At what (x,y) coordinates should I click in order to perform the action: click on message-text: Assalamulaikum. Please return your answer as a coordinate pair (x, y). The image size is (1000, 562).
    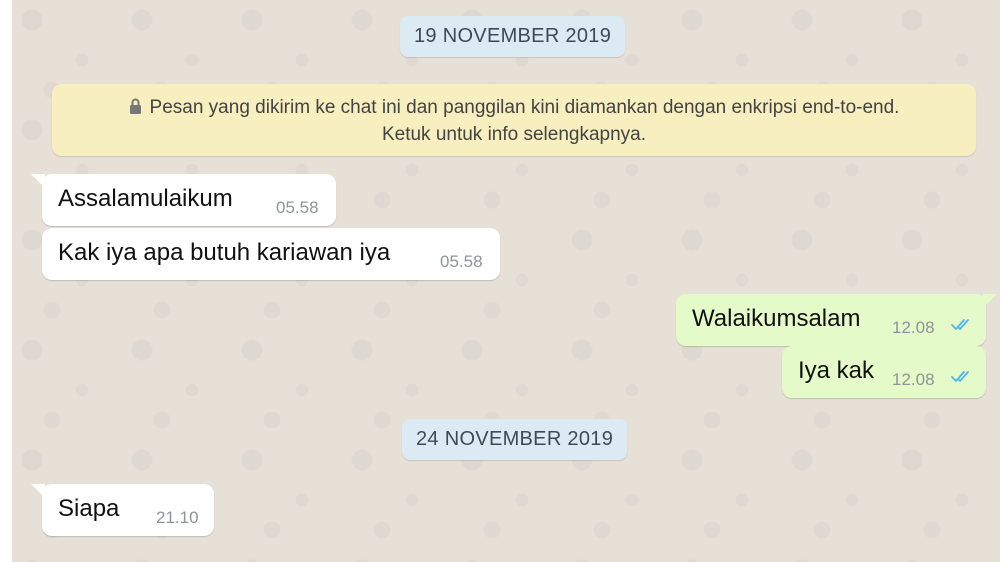
    Looking at the image, I should click on (145, 198).